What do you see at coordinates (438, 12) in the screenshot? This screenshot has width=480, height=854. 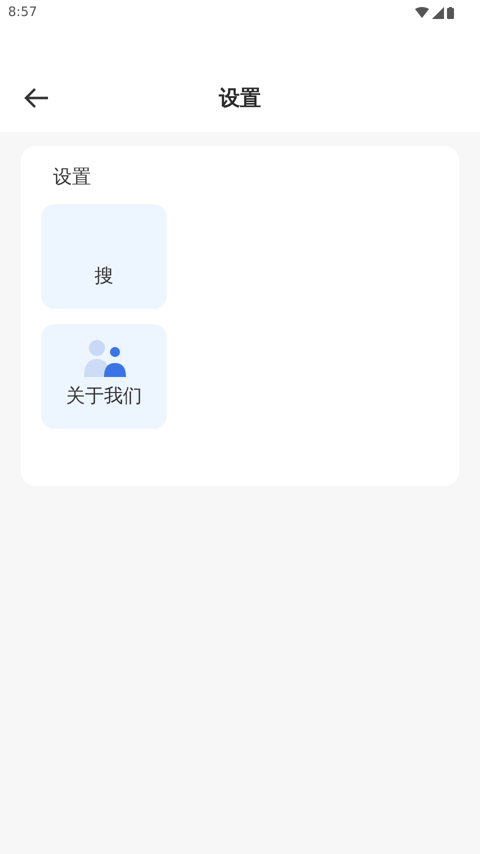 I see `signal-icon` at bounding box center [438, 12].